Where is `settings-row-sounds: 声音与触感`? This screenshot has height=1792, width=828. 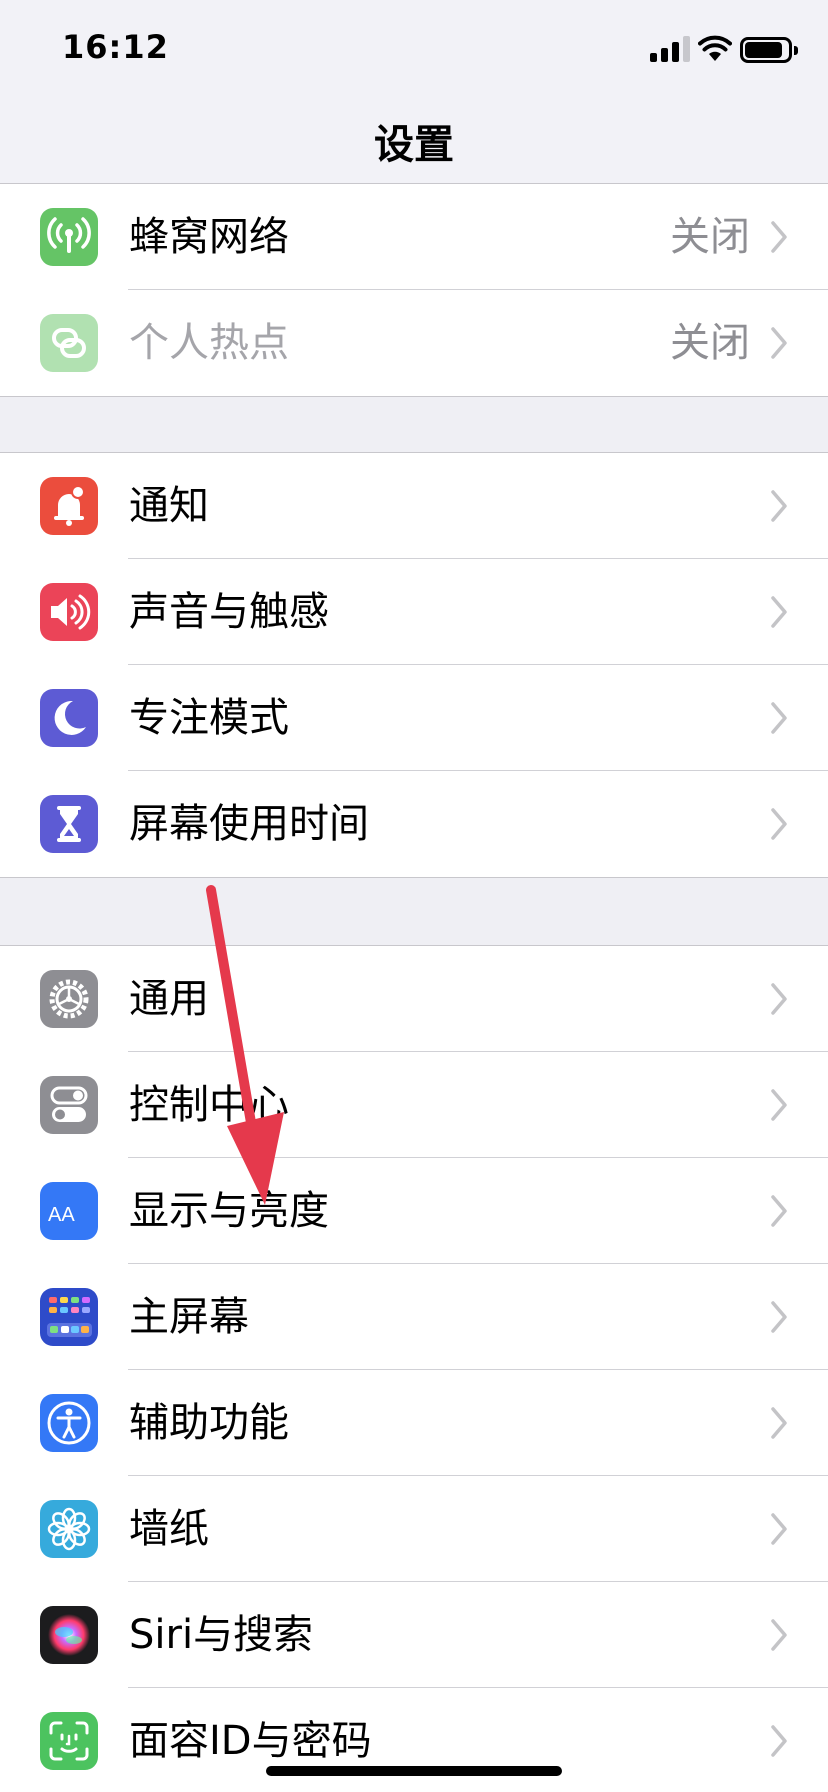
settings-row-sounds: 声音与触感 is located at coordinates (414, 612).